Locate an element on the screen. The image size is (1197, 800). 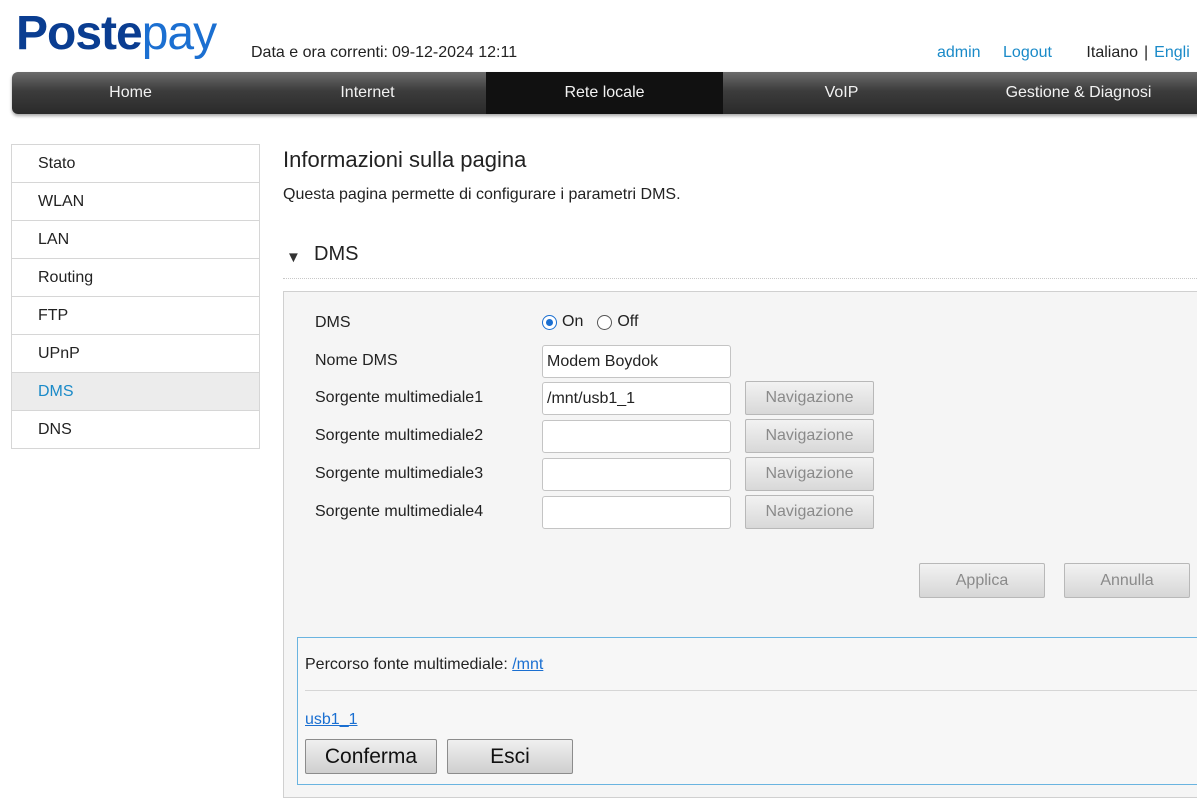
nav-home: Home is located at coordinates (130, 93).